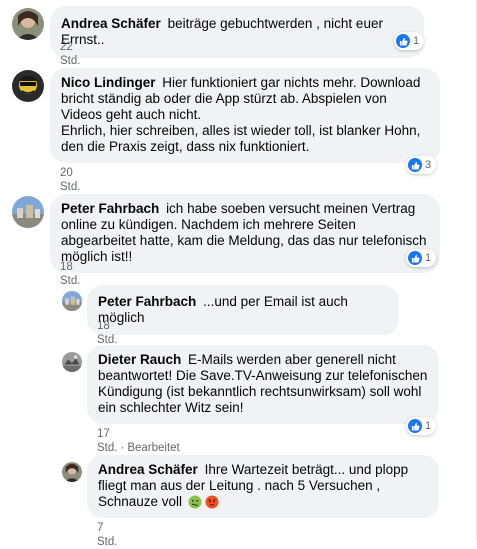 The width and height of the screenshot is (477, 549). I want to click on reaction-badge: 3, so click(421, 165).